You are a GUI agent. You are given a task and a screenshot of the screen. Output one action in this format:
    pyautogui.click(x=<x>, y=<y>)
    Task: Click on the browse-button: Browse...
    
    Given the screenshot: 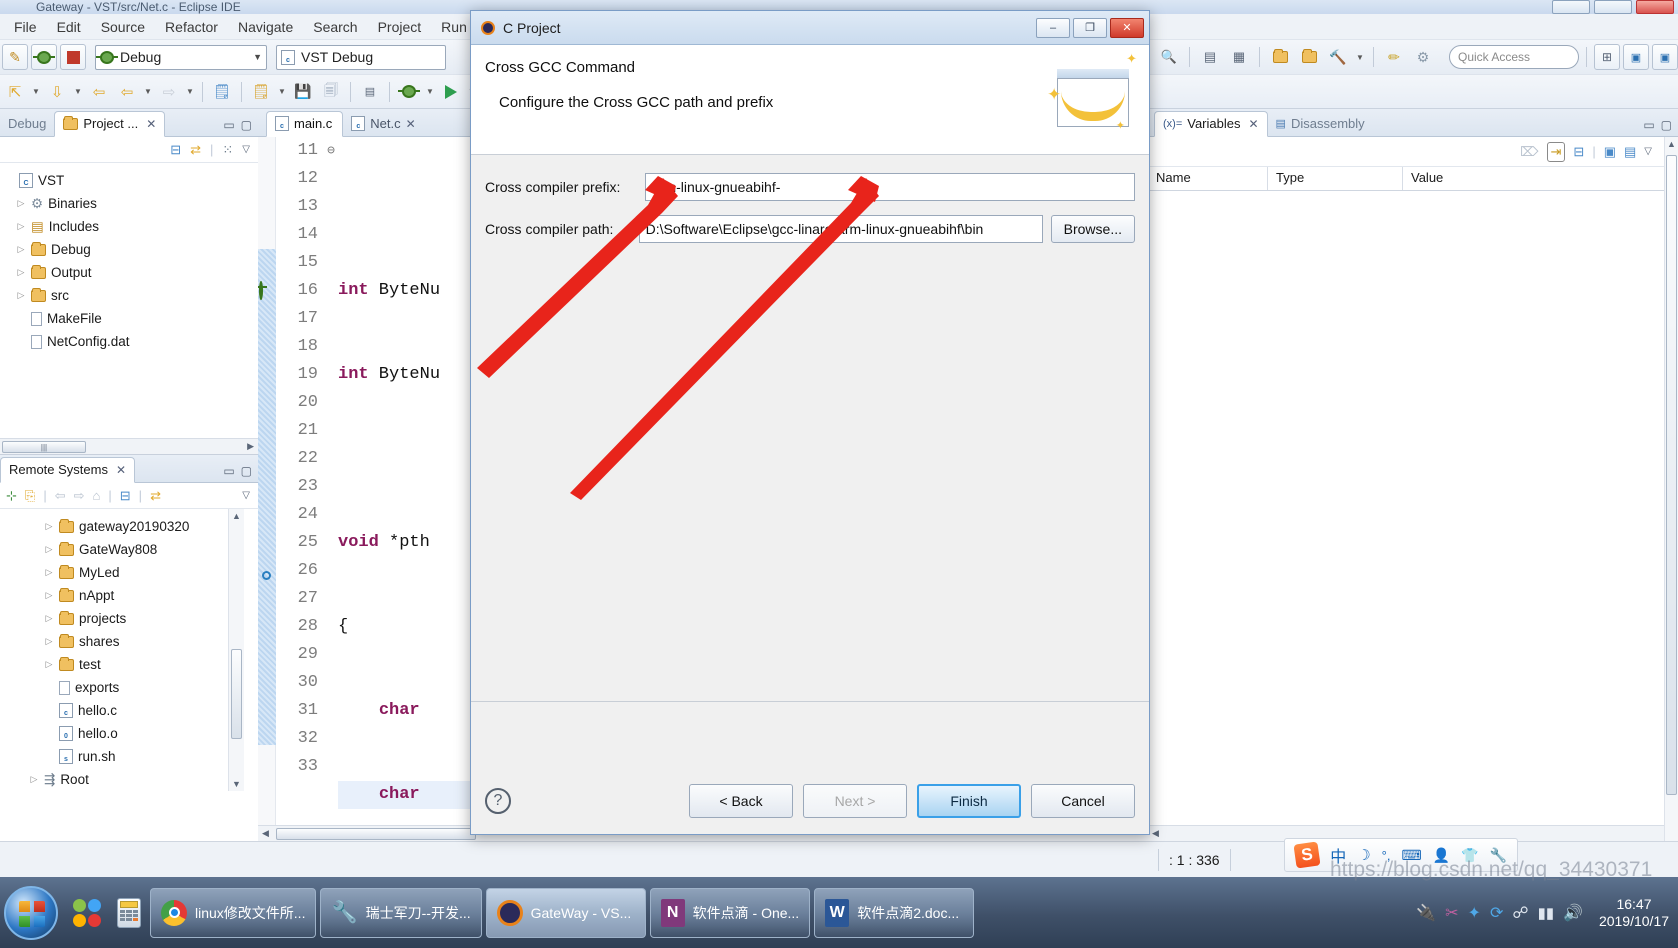 What is the action you would take?
    pyautogui.click(x=1092, y=229)
    